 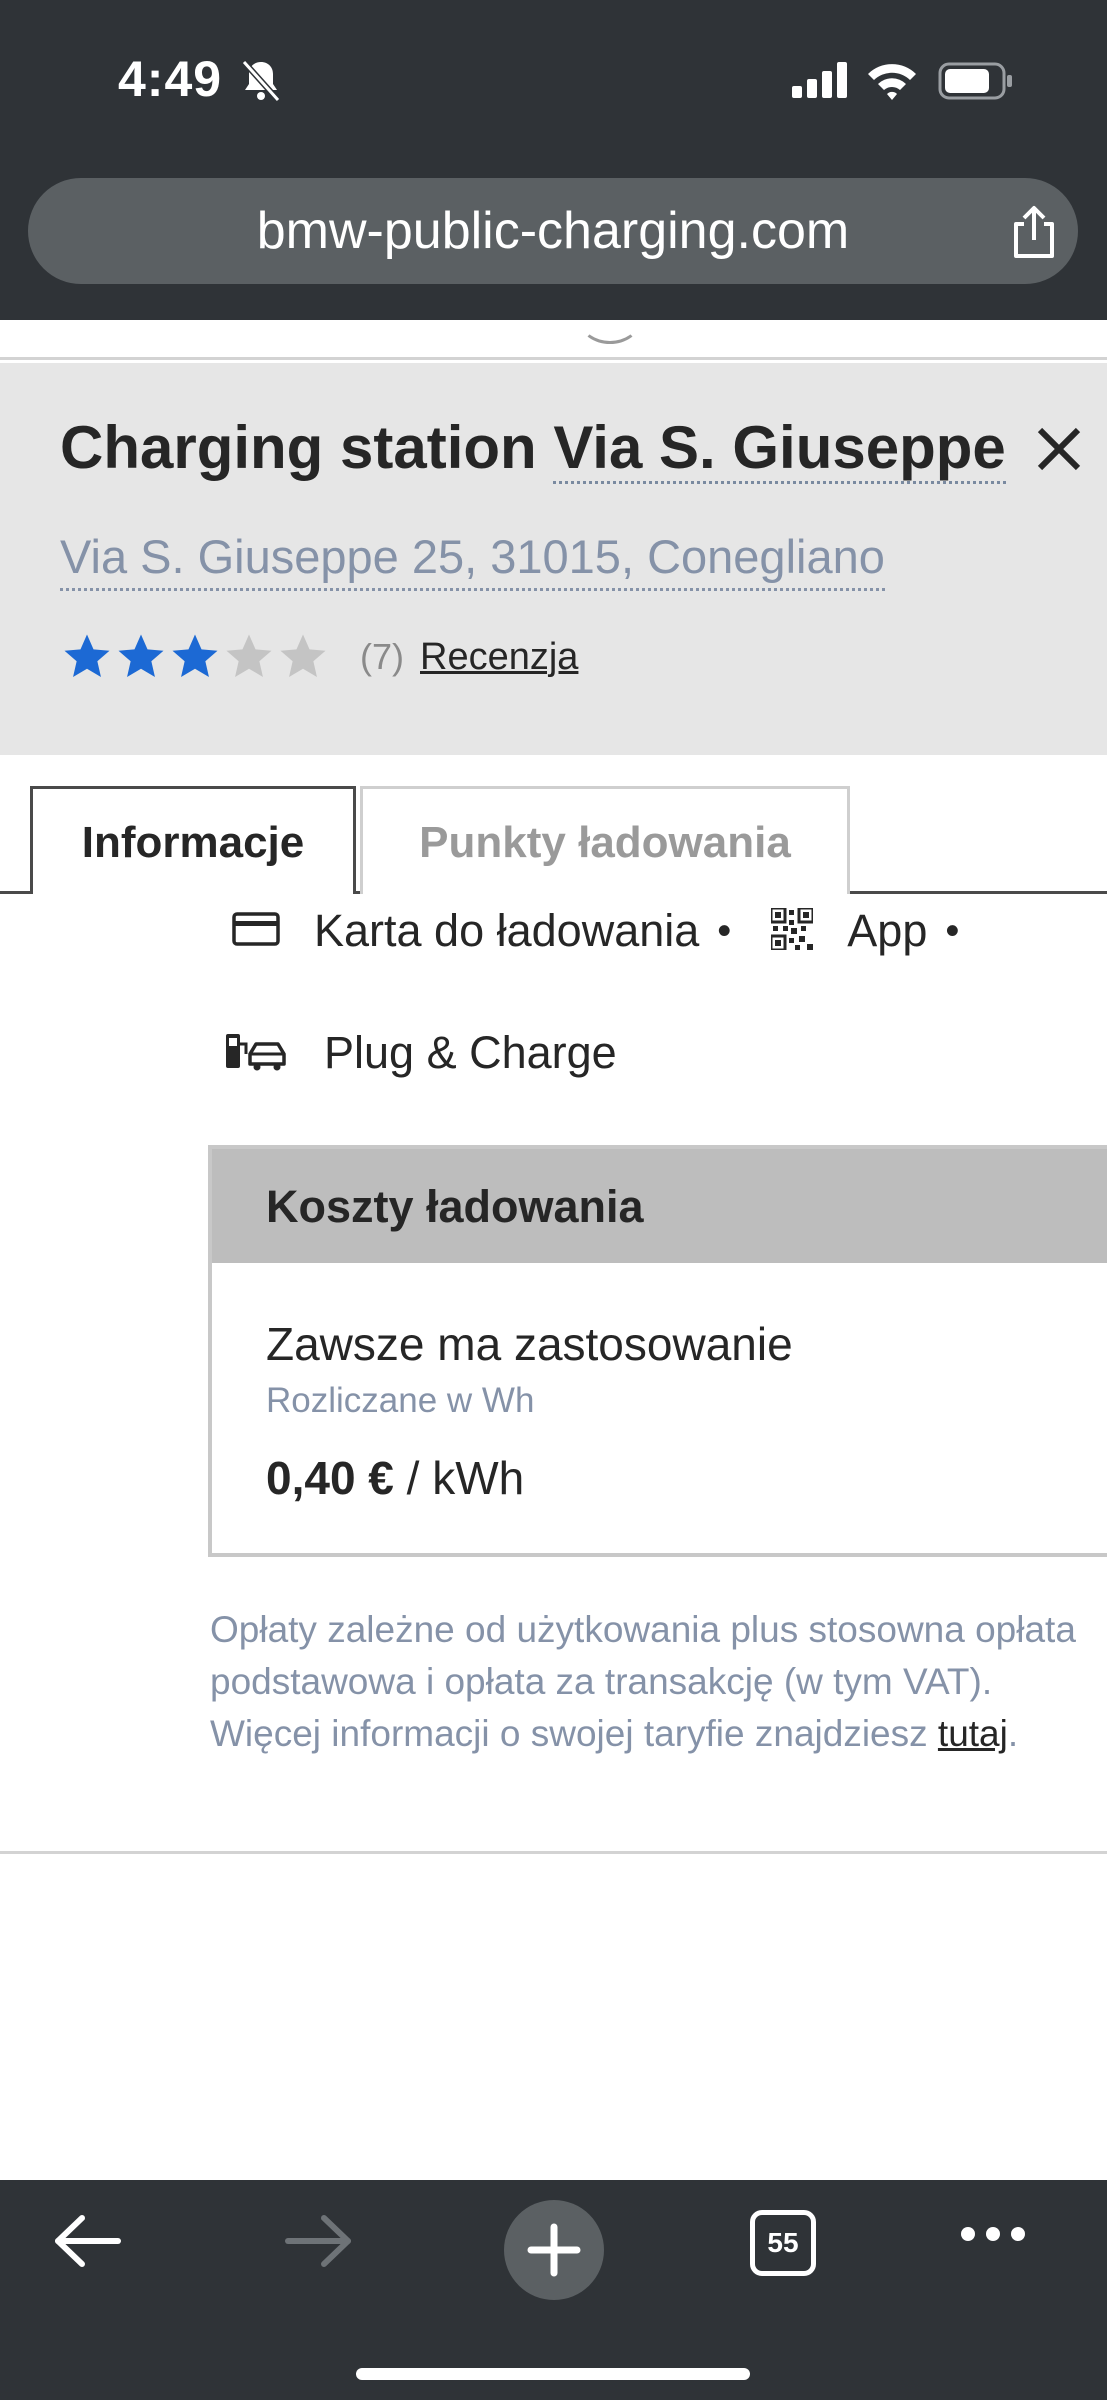 I want to click on charging-costs-heading: Koszty ładowania, so click(x=455, y=1206).